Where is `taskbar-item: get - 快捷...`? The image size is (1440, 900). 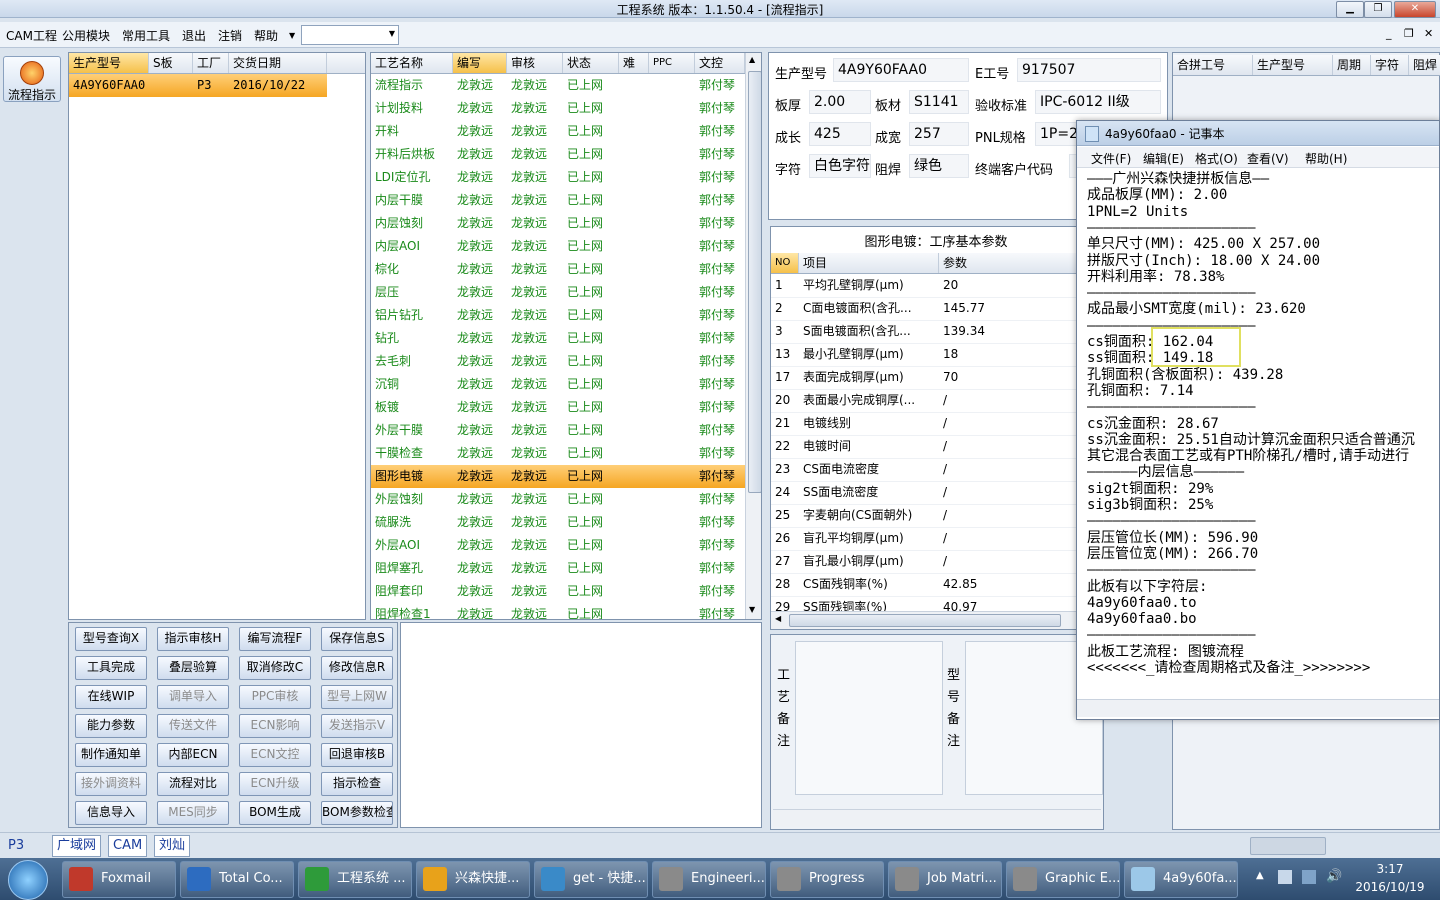 taskbar-item: get - 快捷... is located at coordinates (591, 879).